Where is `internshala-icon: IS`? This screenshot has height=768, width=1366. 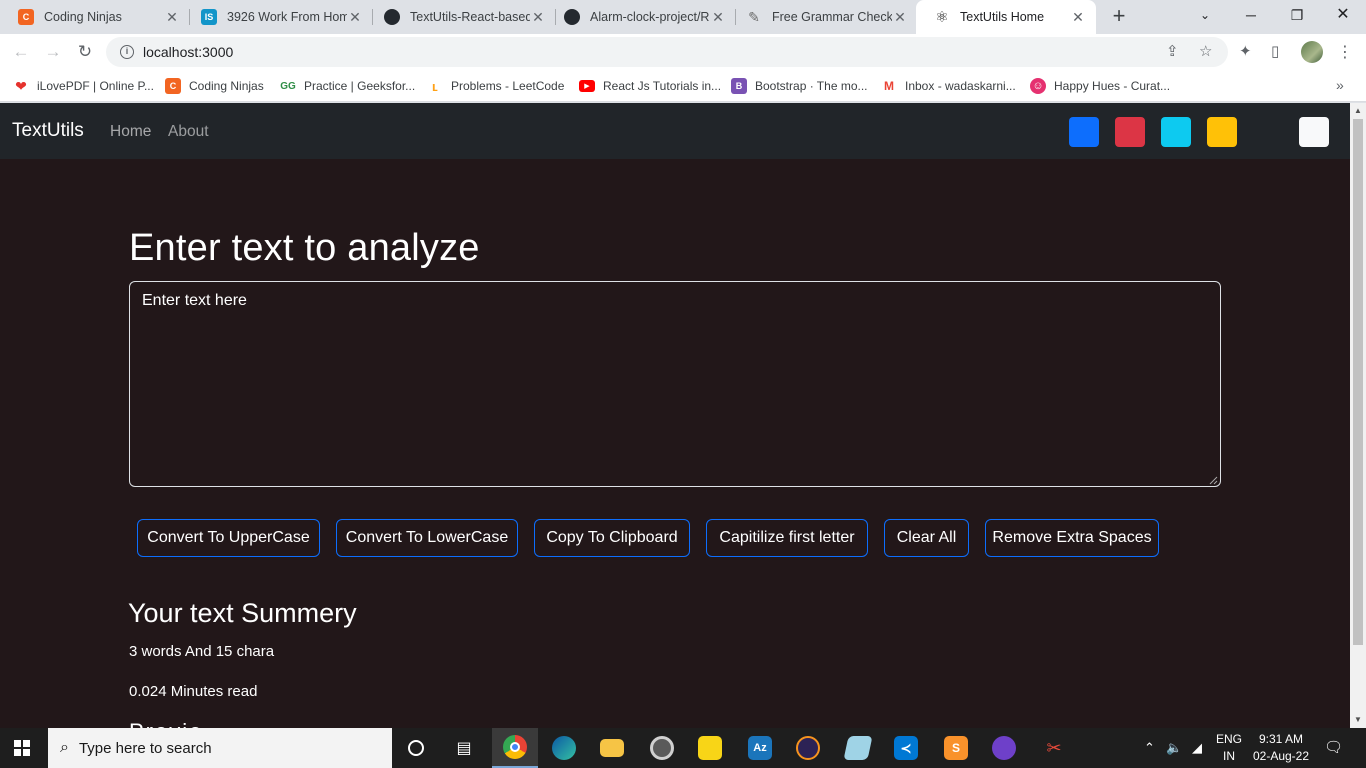 internshala-icon: IS is located at coordinates (209, 17).